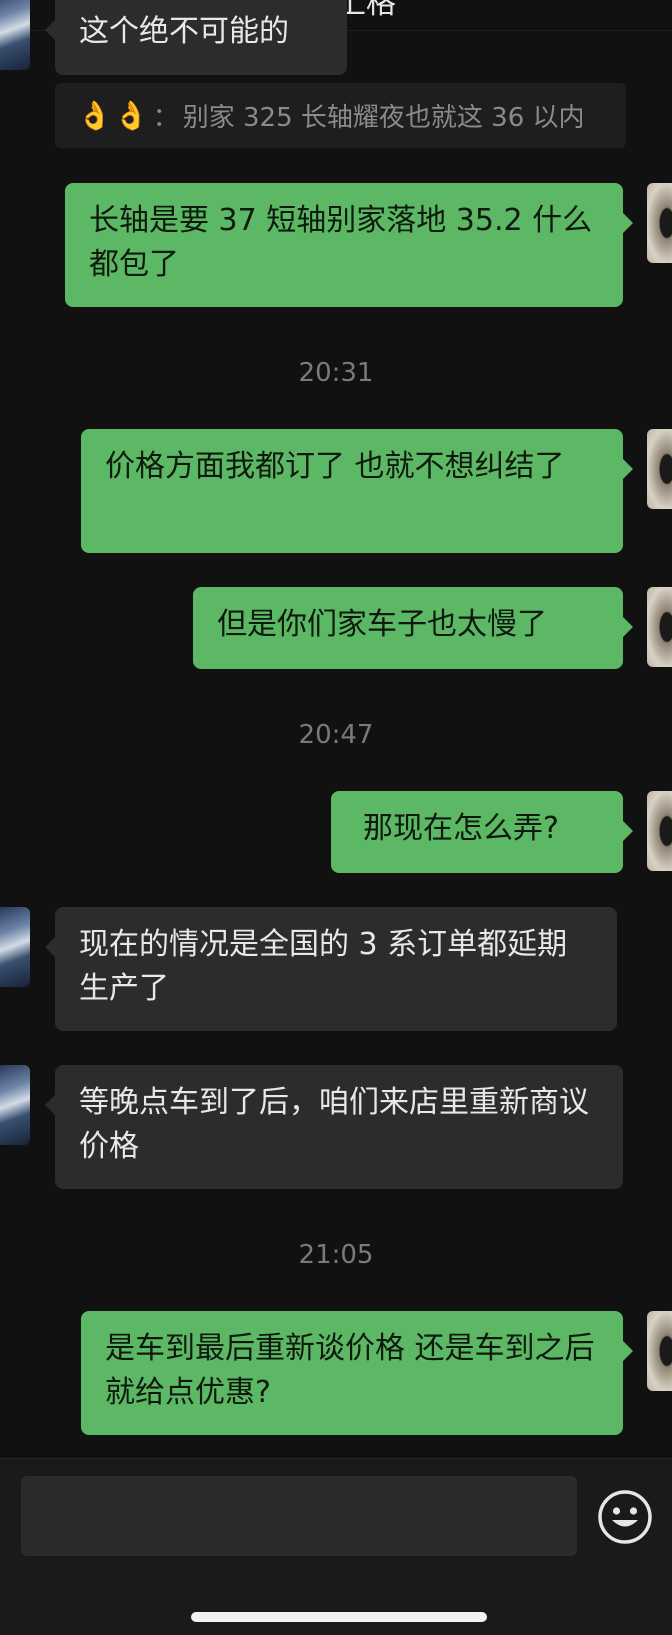 This screenshot has height=1635, width=672. I want to click on message-text: 长轴是要 37 短轴别家落地 35.2 什么都包了, so click(341, 242).